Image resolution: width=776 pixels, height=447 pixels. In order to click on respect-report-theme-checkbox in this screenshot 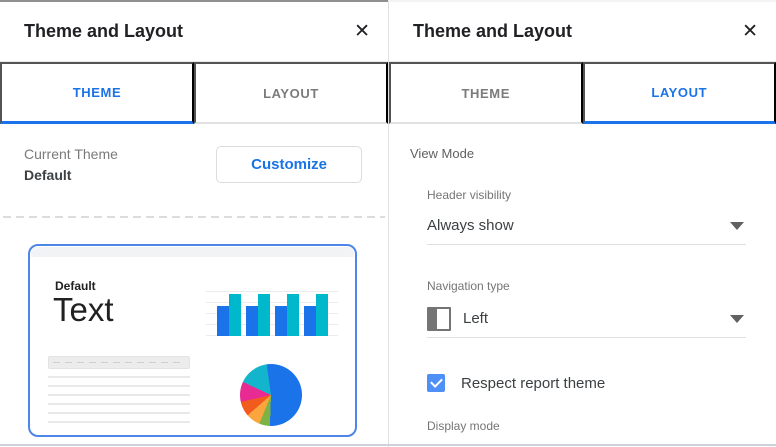, I will do `click(436, 383)`.